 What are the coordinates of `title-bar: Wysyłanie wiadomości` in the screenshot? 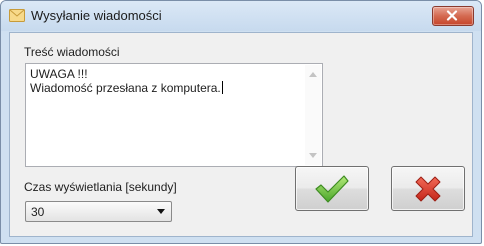 It's located at (241, 16).